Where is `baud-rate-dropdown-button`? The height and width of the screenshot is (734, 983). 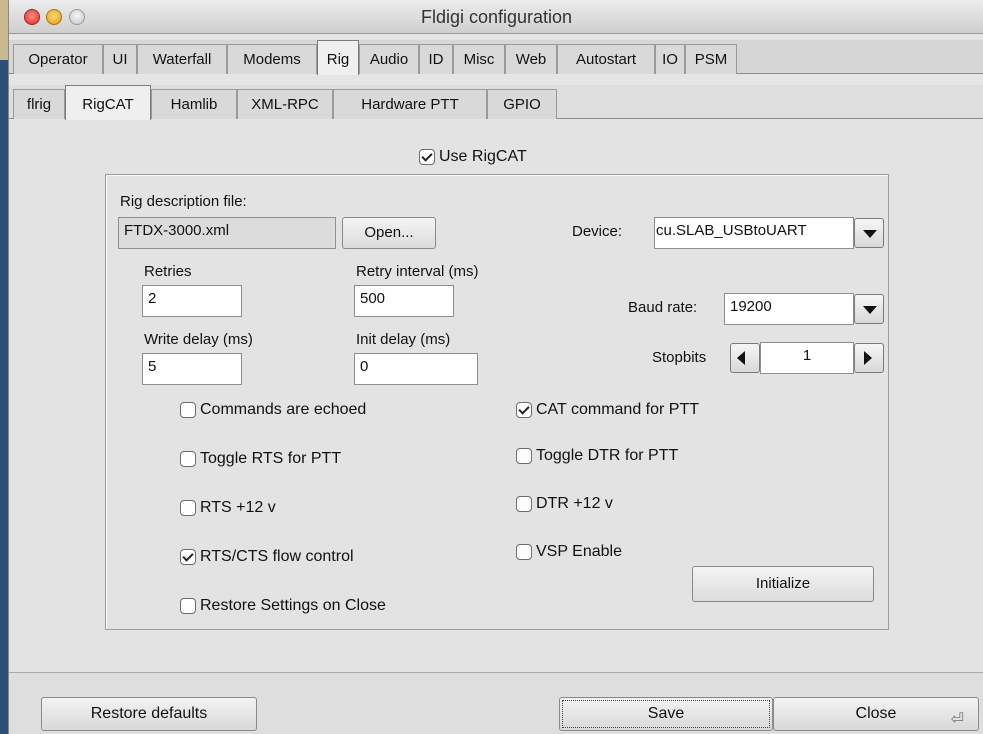 baud-rate-dropdown-button is located at coordinates (869, 309).